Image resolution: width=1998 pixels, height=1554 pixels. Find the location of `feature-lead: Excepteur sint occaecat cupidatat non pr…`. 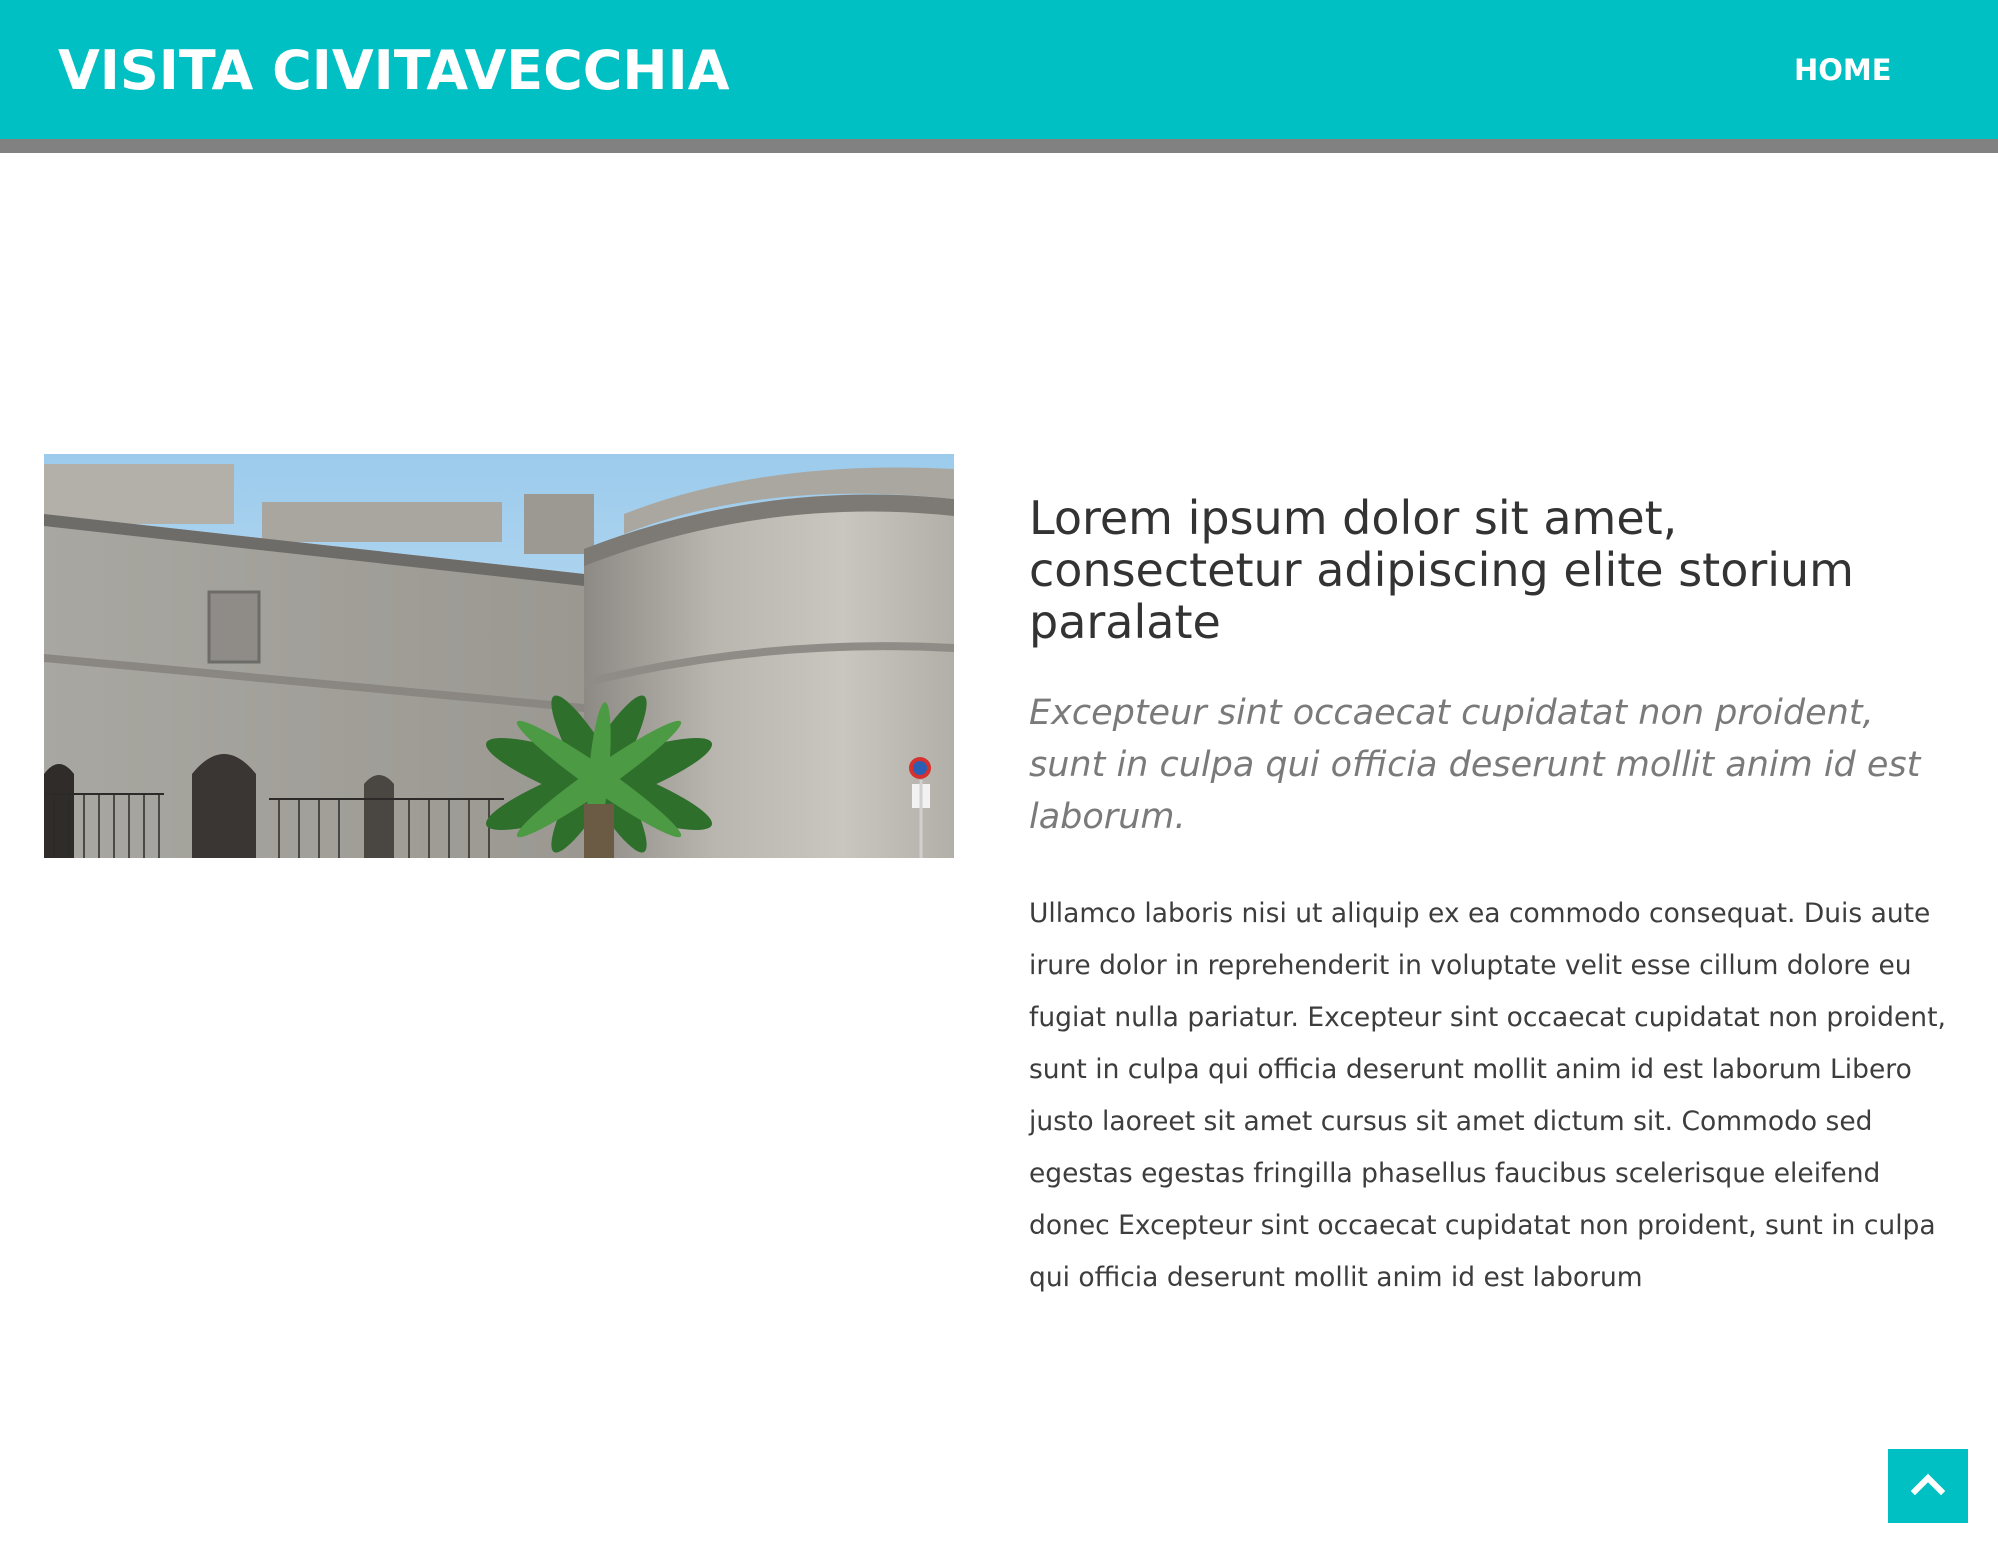

feature-lead: Excepteur sint occaecat cupidatat non pr… is located at coordinates (1475, 765).